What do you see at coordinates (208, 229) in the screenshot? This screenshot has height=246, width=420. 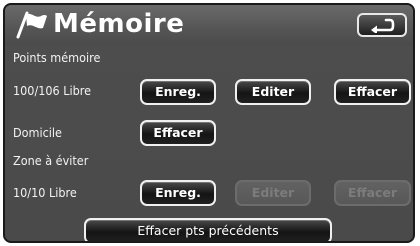 I see `clear-previous-points-button: Effacer pts précédents` at bounding box center [208, 229].